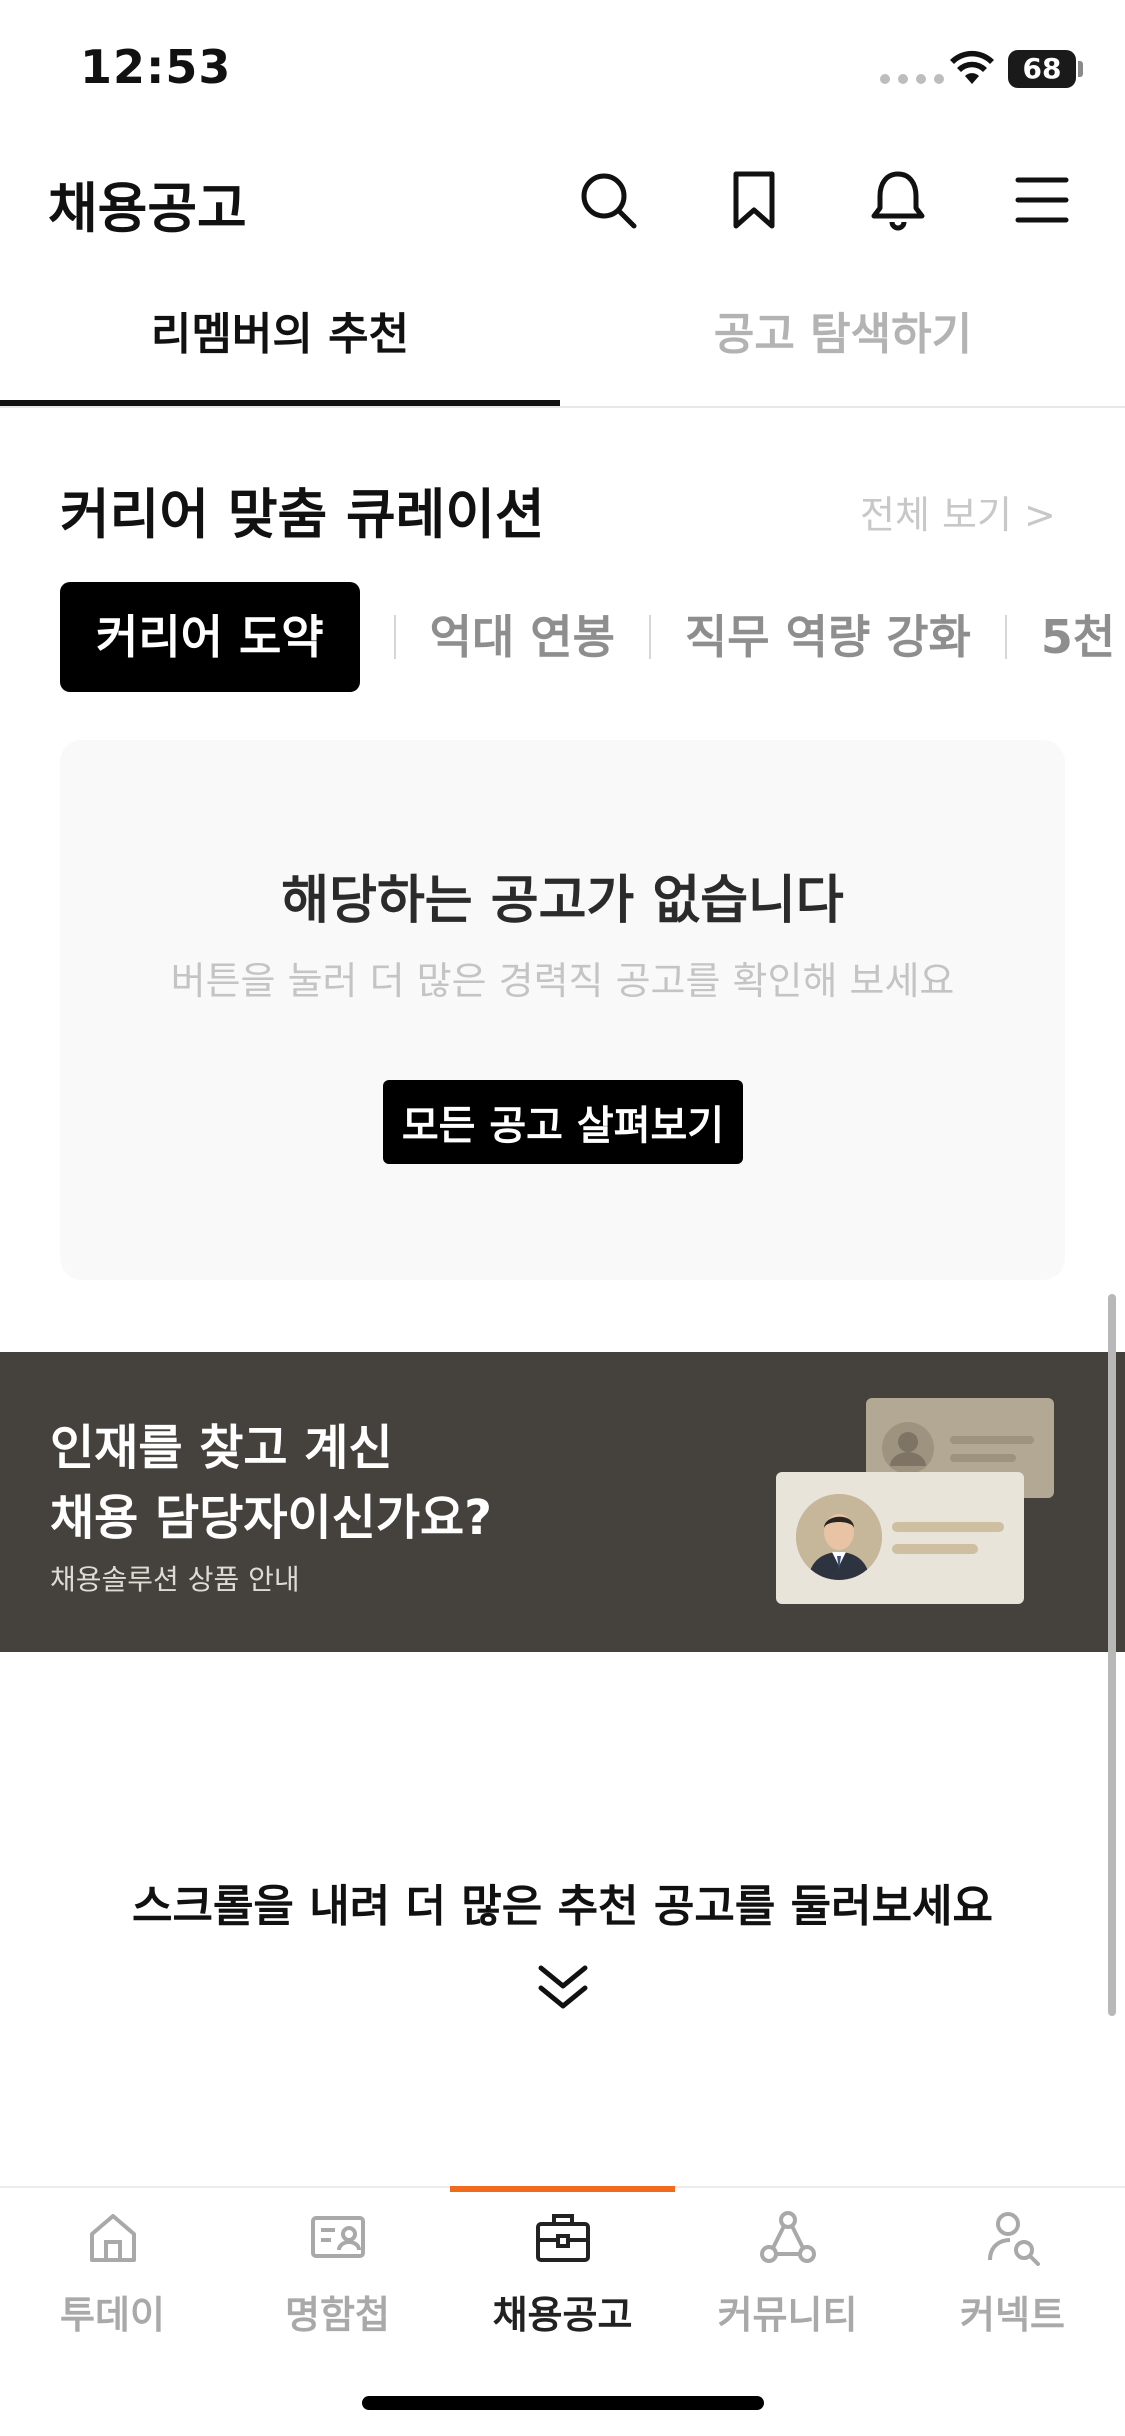 The height and width of the screenshot is (2436, 1125). Describe the element at coordinates (563, 2403) in the screenshot. I see `home-indicator` at that location.